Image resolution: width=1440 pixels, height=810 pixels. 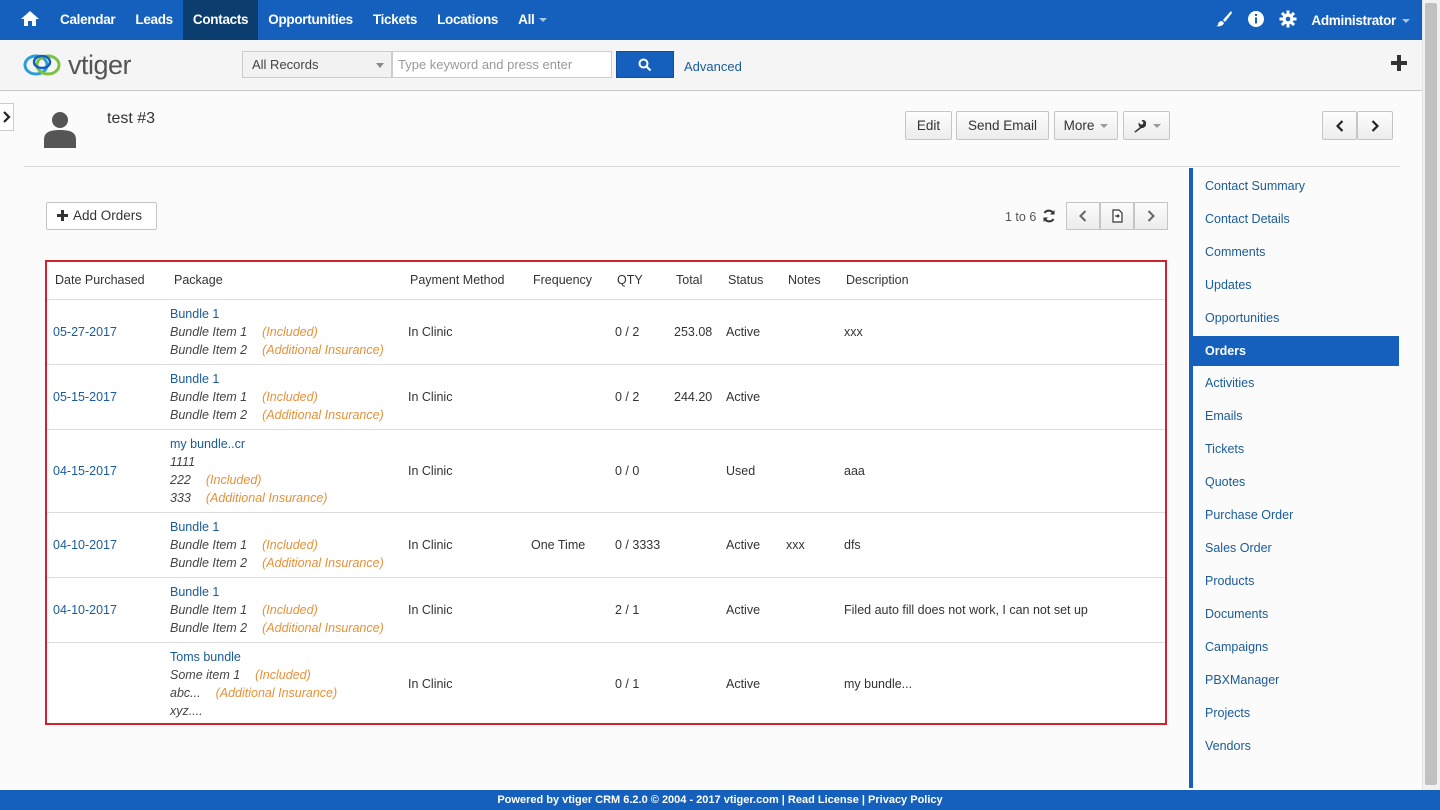 What do you see at coordinates (180, 479) in the screenshot?
I see `package-item-name: 222` at bounding box center [180, 479].